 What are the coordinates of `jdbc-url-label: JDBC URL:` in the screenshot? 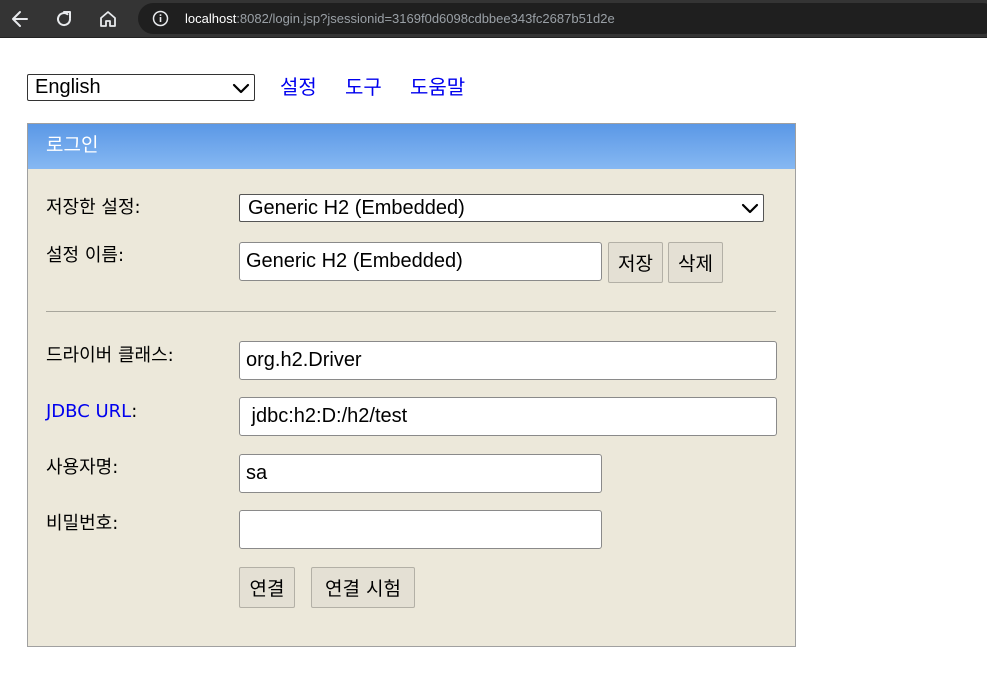 It's located at (91, 412).